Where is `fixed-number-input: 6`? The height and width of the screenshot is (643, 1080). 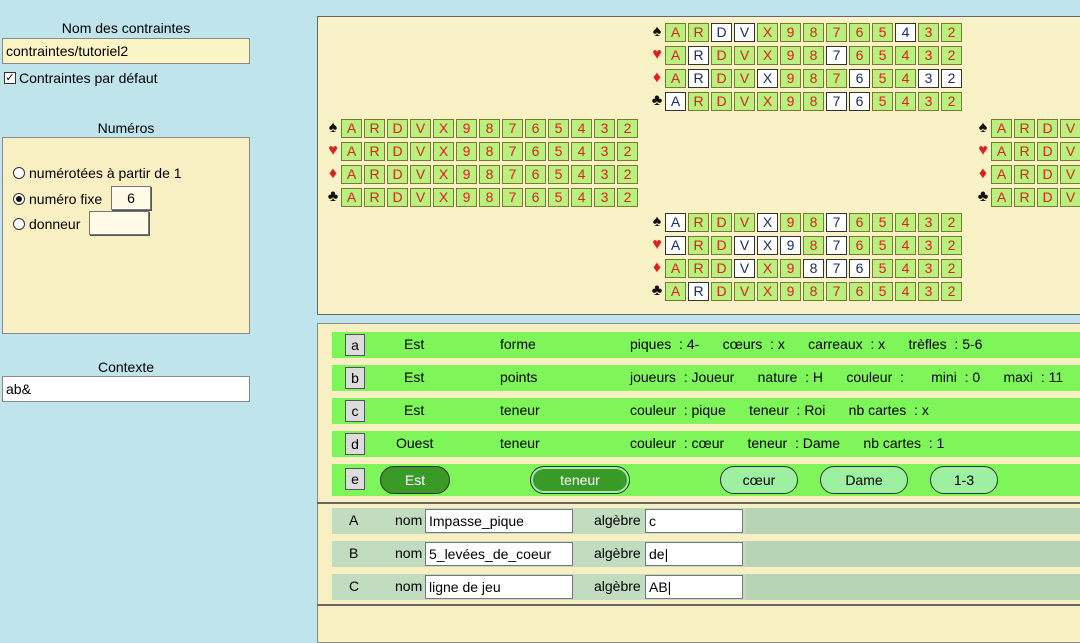
fixed-number-input: 6 is located at coordinates (131, 198).